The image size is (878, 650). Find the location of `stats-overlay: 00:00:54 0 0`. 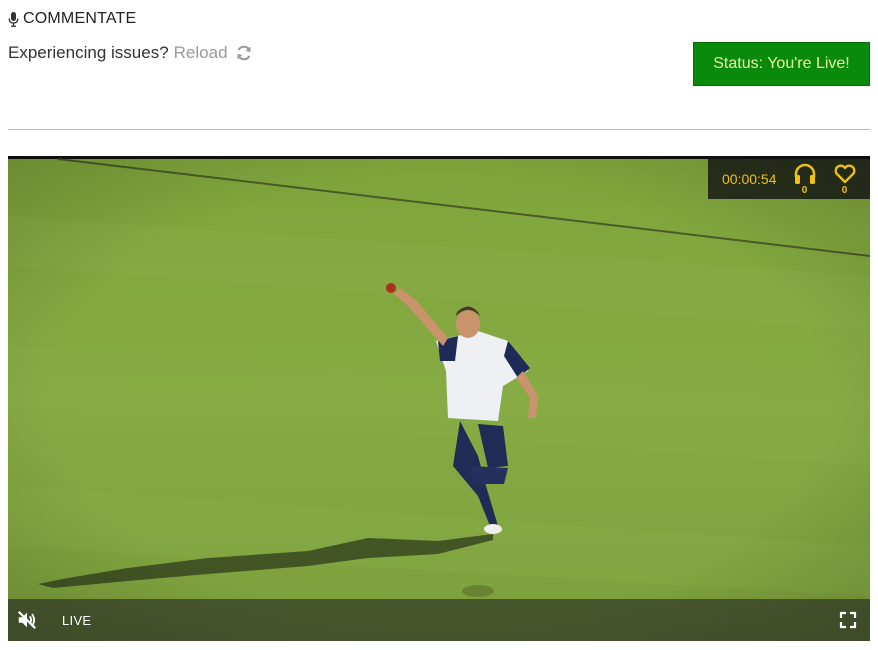

stats-overlay: 00:00:54 0 0 is located at coordinates (789, 179).